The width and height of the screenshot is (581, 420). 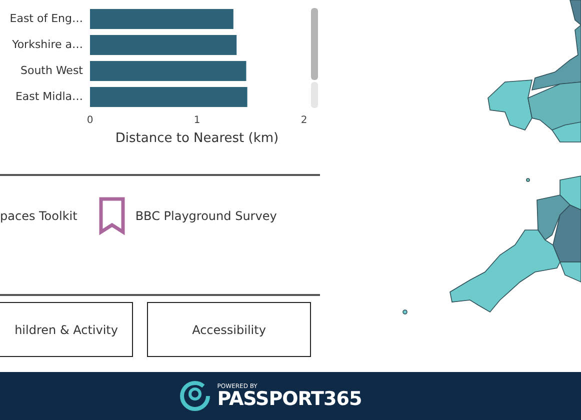 What do you see at coordinates (304, 120) in the screenshot?
I see `tick-label: 2` at bounding box center [304, 120].